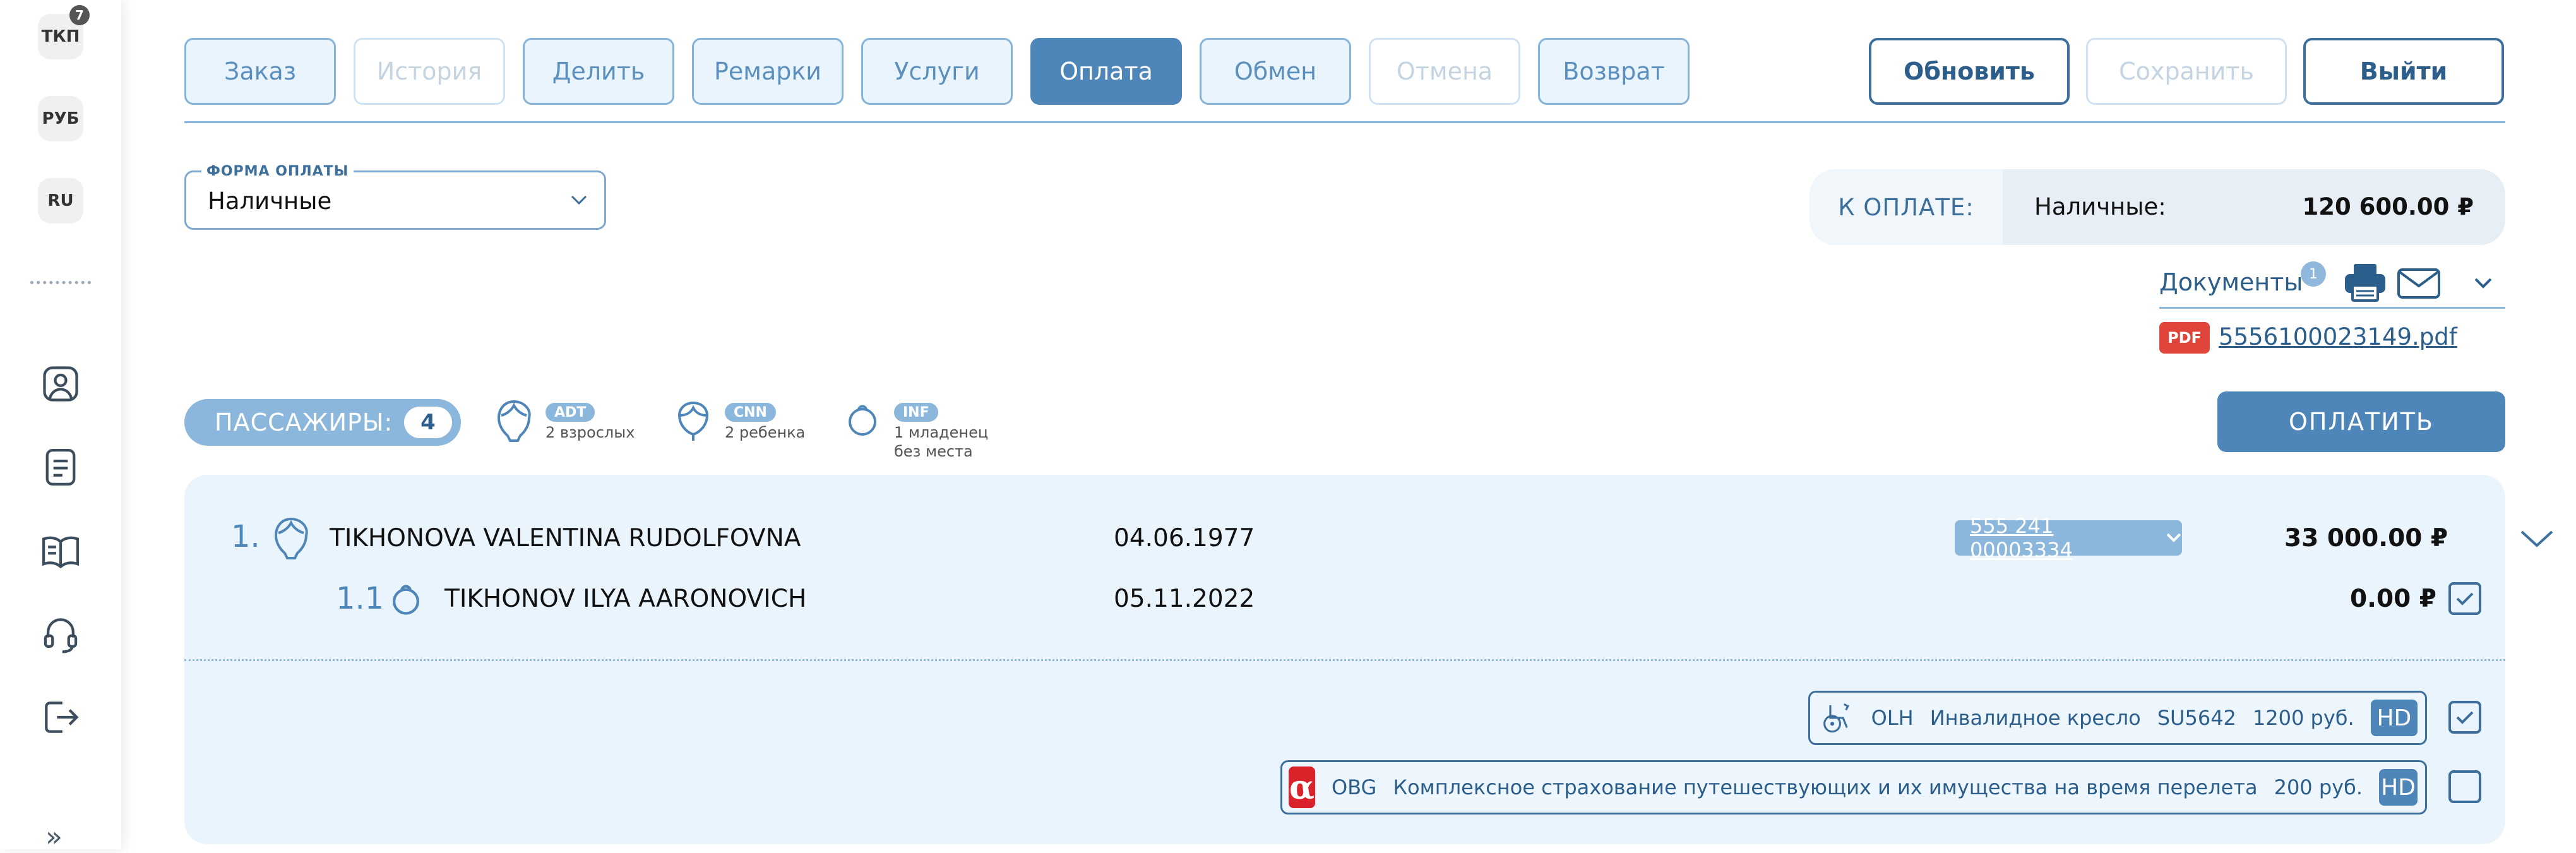  What do you see at coordinates (2196, 718) in the screenshot?
I see `service-flight: SU5642` at bounding box center [2196, 718].